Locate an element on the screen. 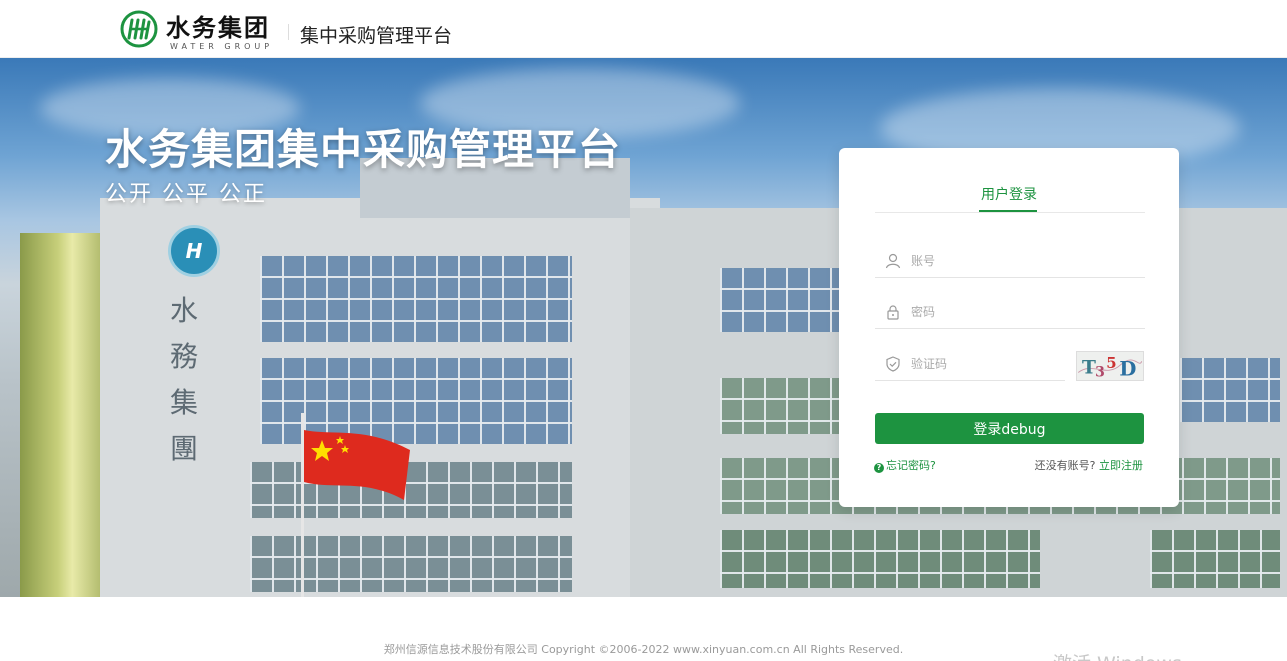 The image size is (1287, 661). question-icon: ? is located at coordinates (879, 468).